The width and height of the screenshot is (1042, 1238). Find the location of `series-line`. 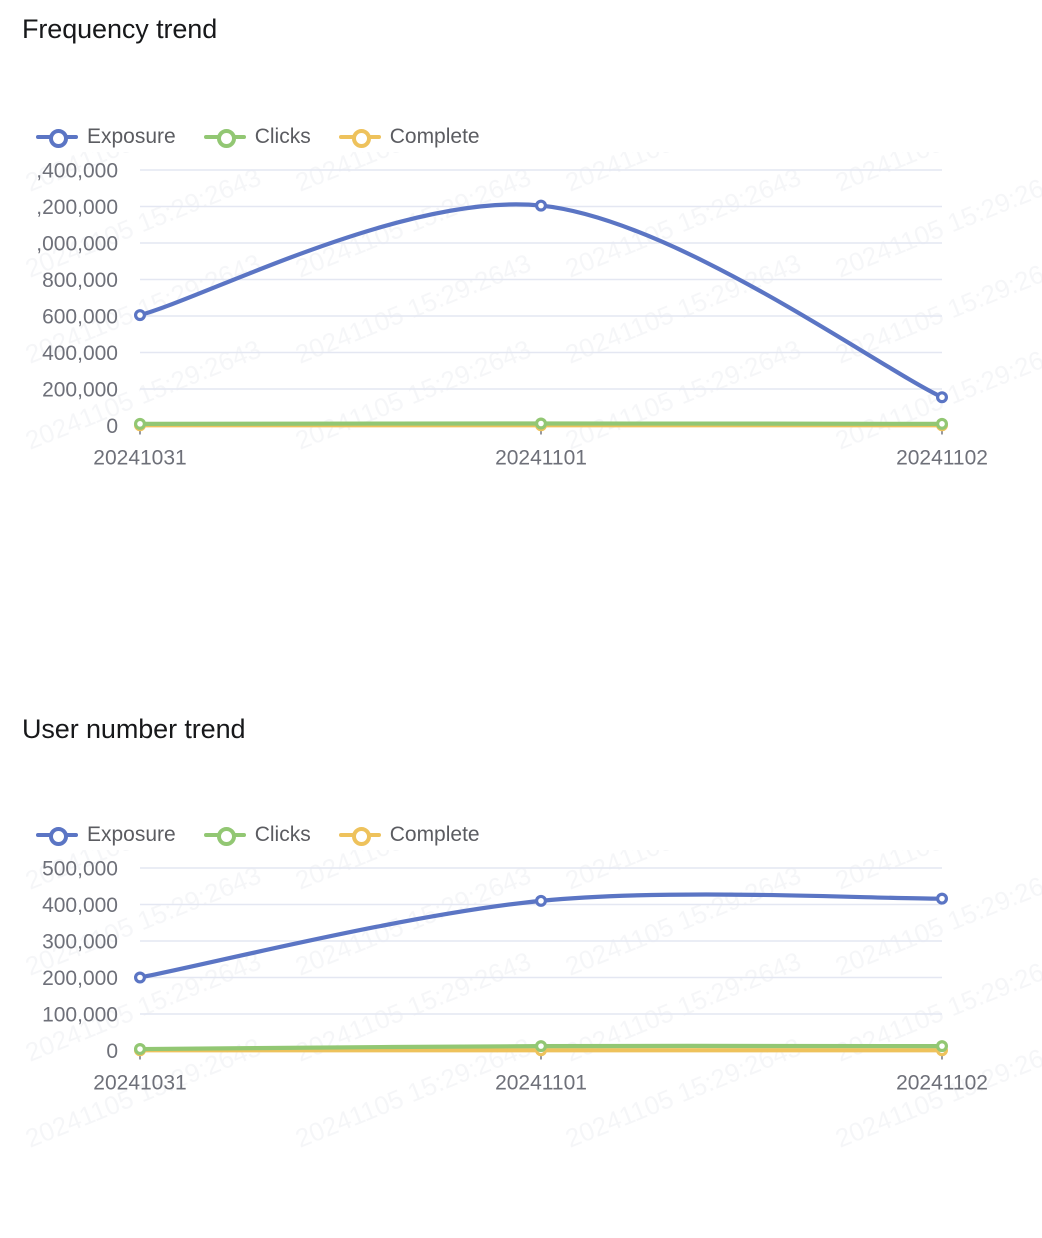

series-line is located at coordinates (541, 301).